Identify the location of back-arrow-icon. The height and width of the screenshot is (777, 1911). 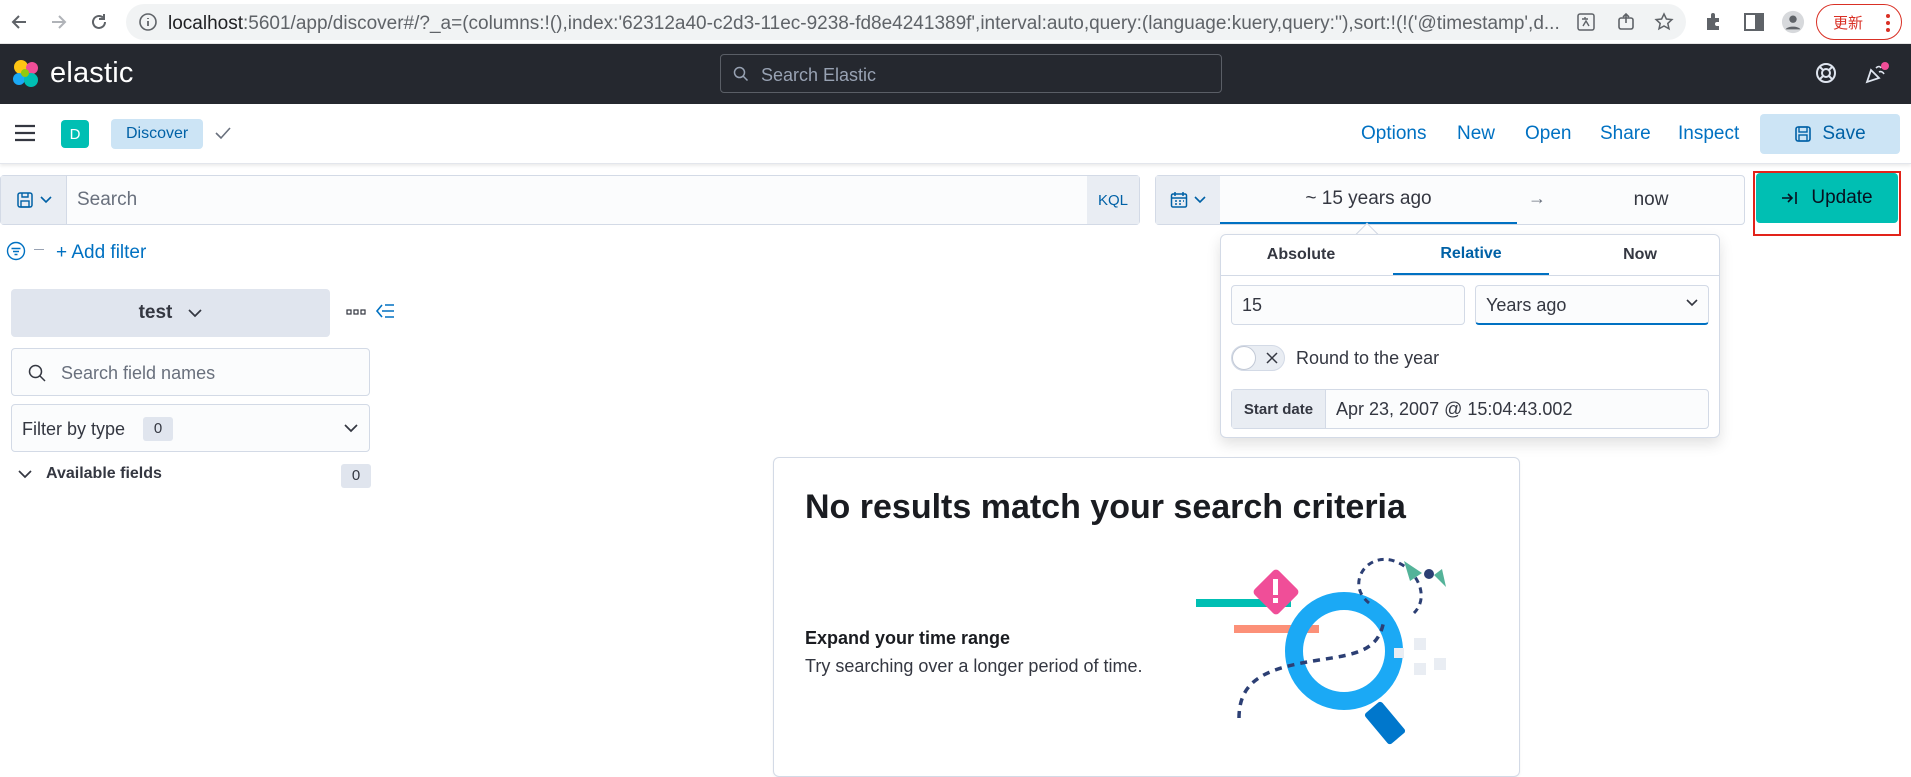
(18, 22).